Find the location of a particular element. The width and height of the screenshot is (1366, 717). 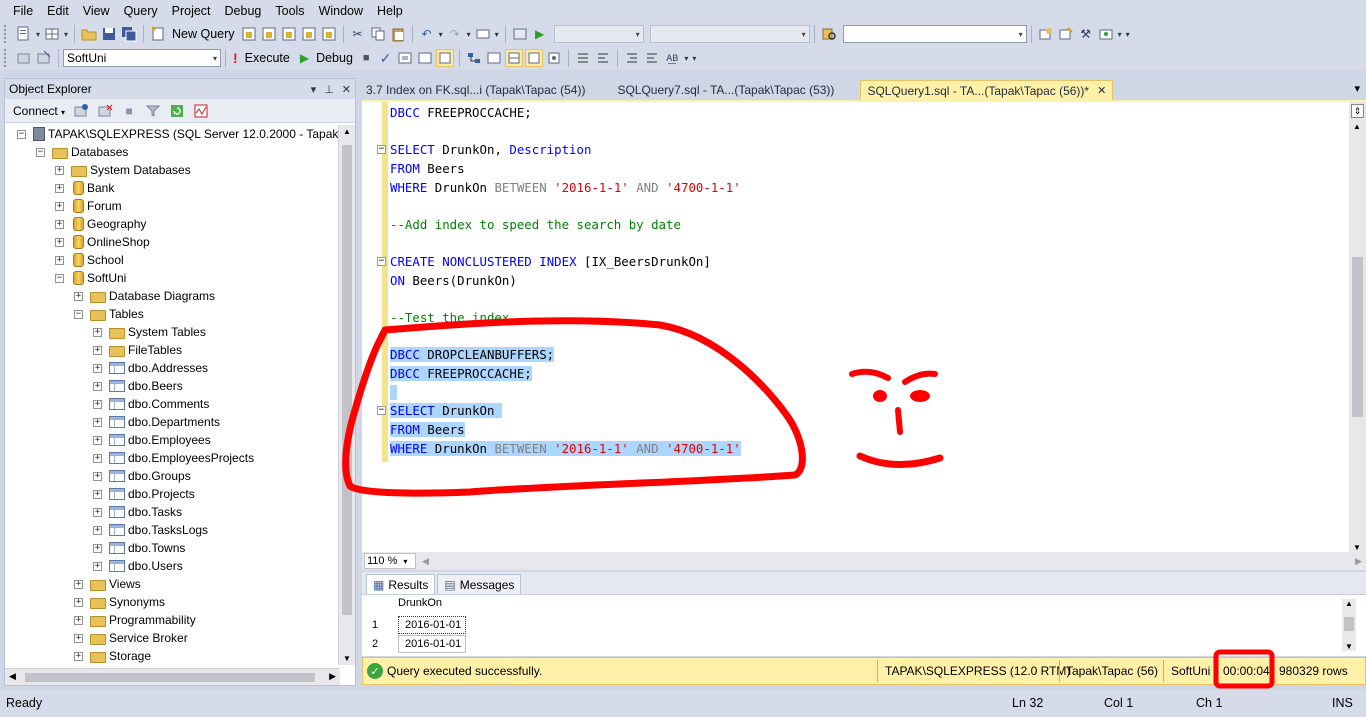

close-icon: ✕ is located at coordinates (346, 90).